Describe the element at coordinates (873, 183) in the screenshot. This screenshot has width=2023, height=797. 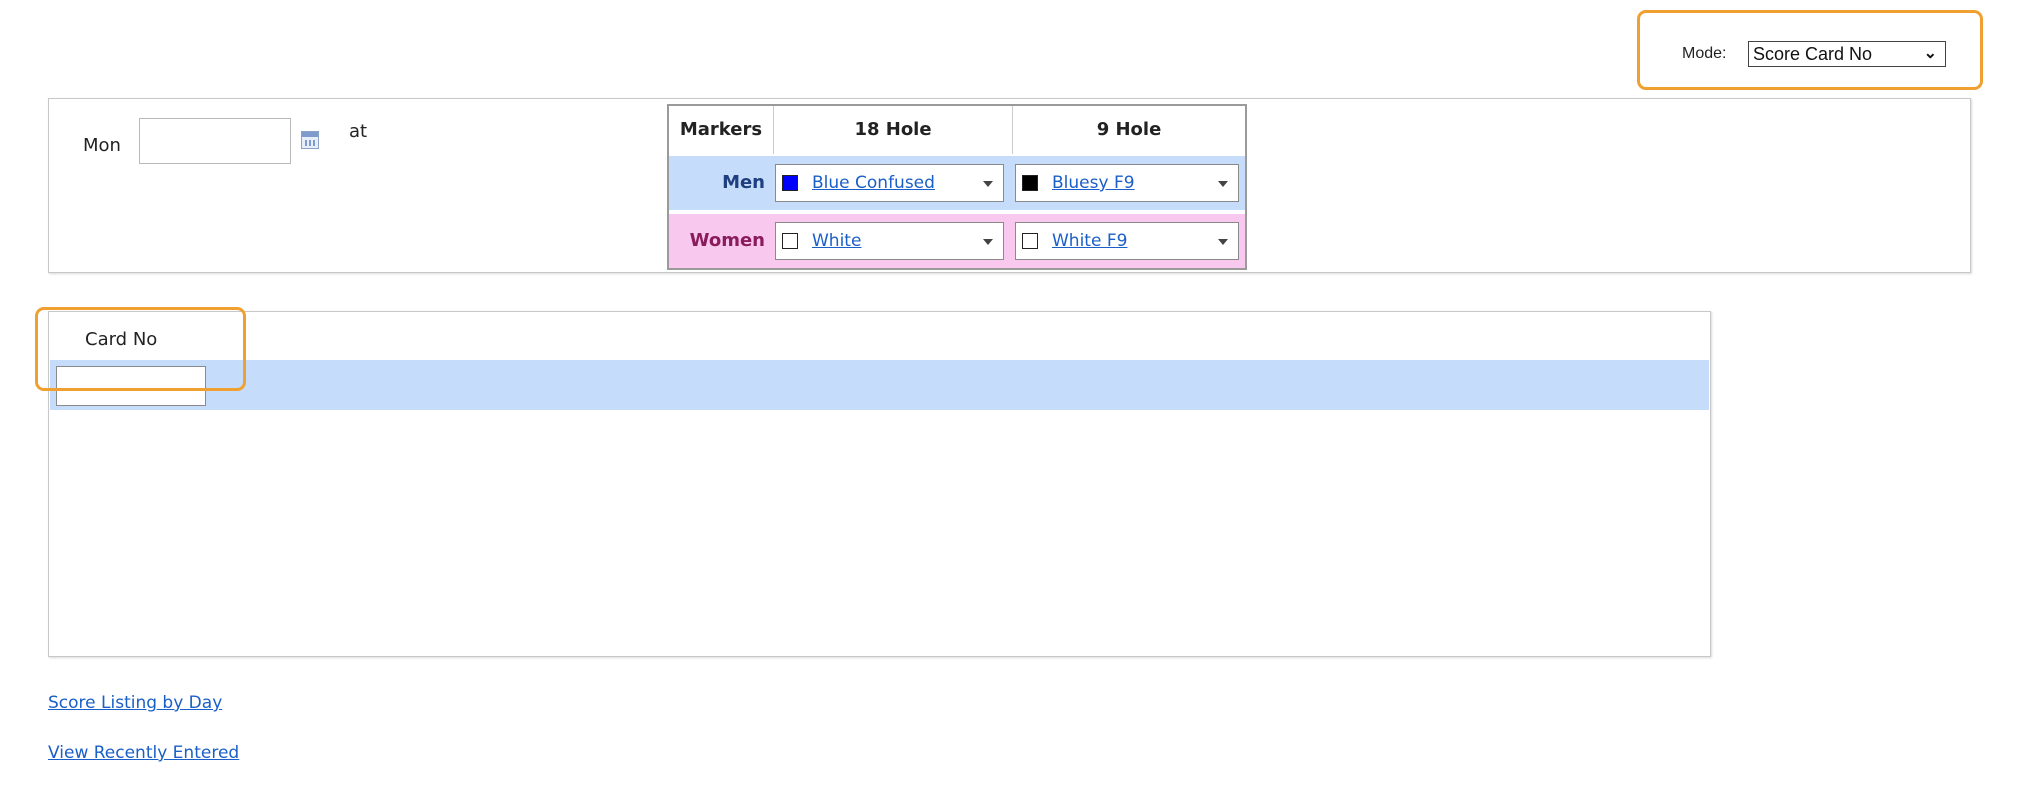
I see `men-18-hole-link: Blue Confused` at that location.